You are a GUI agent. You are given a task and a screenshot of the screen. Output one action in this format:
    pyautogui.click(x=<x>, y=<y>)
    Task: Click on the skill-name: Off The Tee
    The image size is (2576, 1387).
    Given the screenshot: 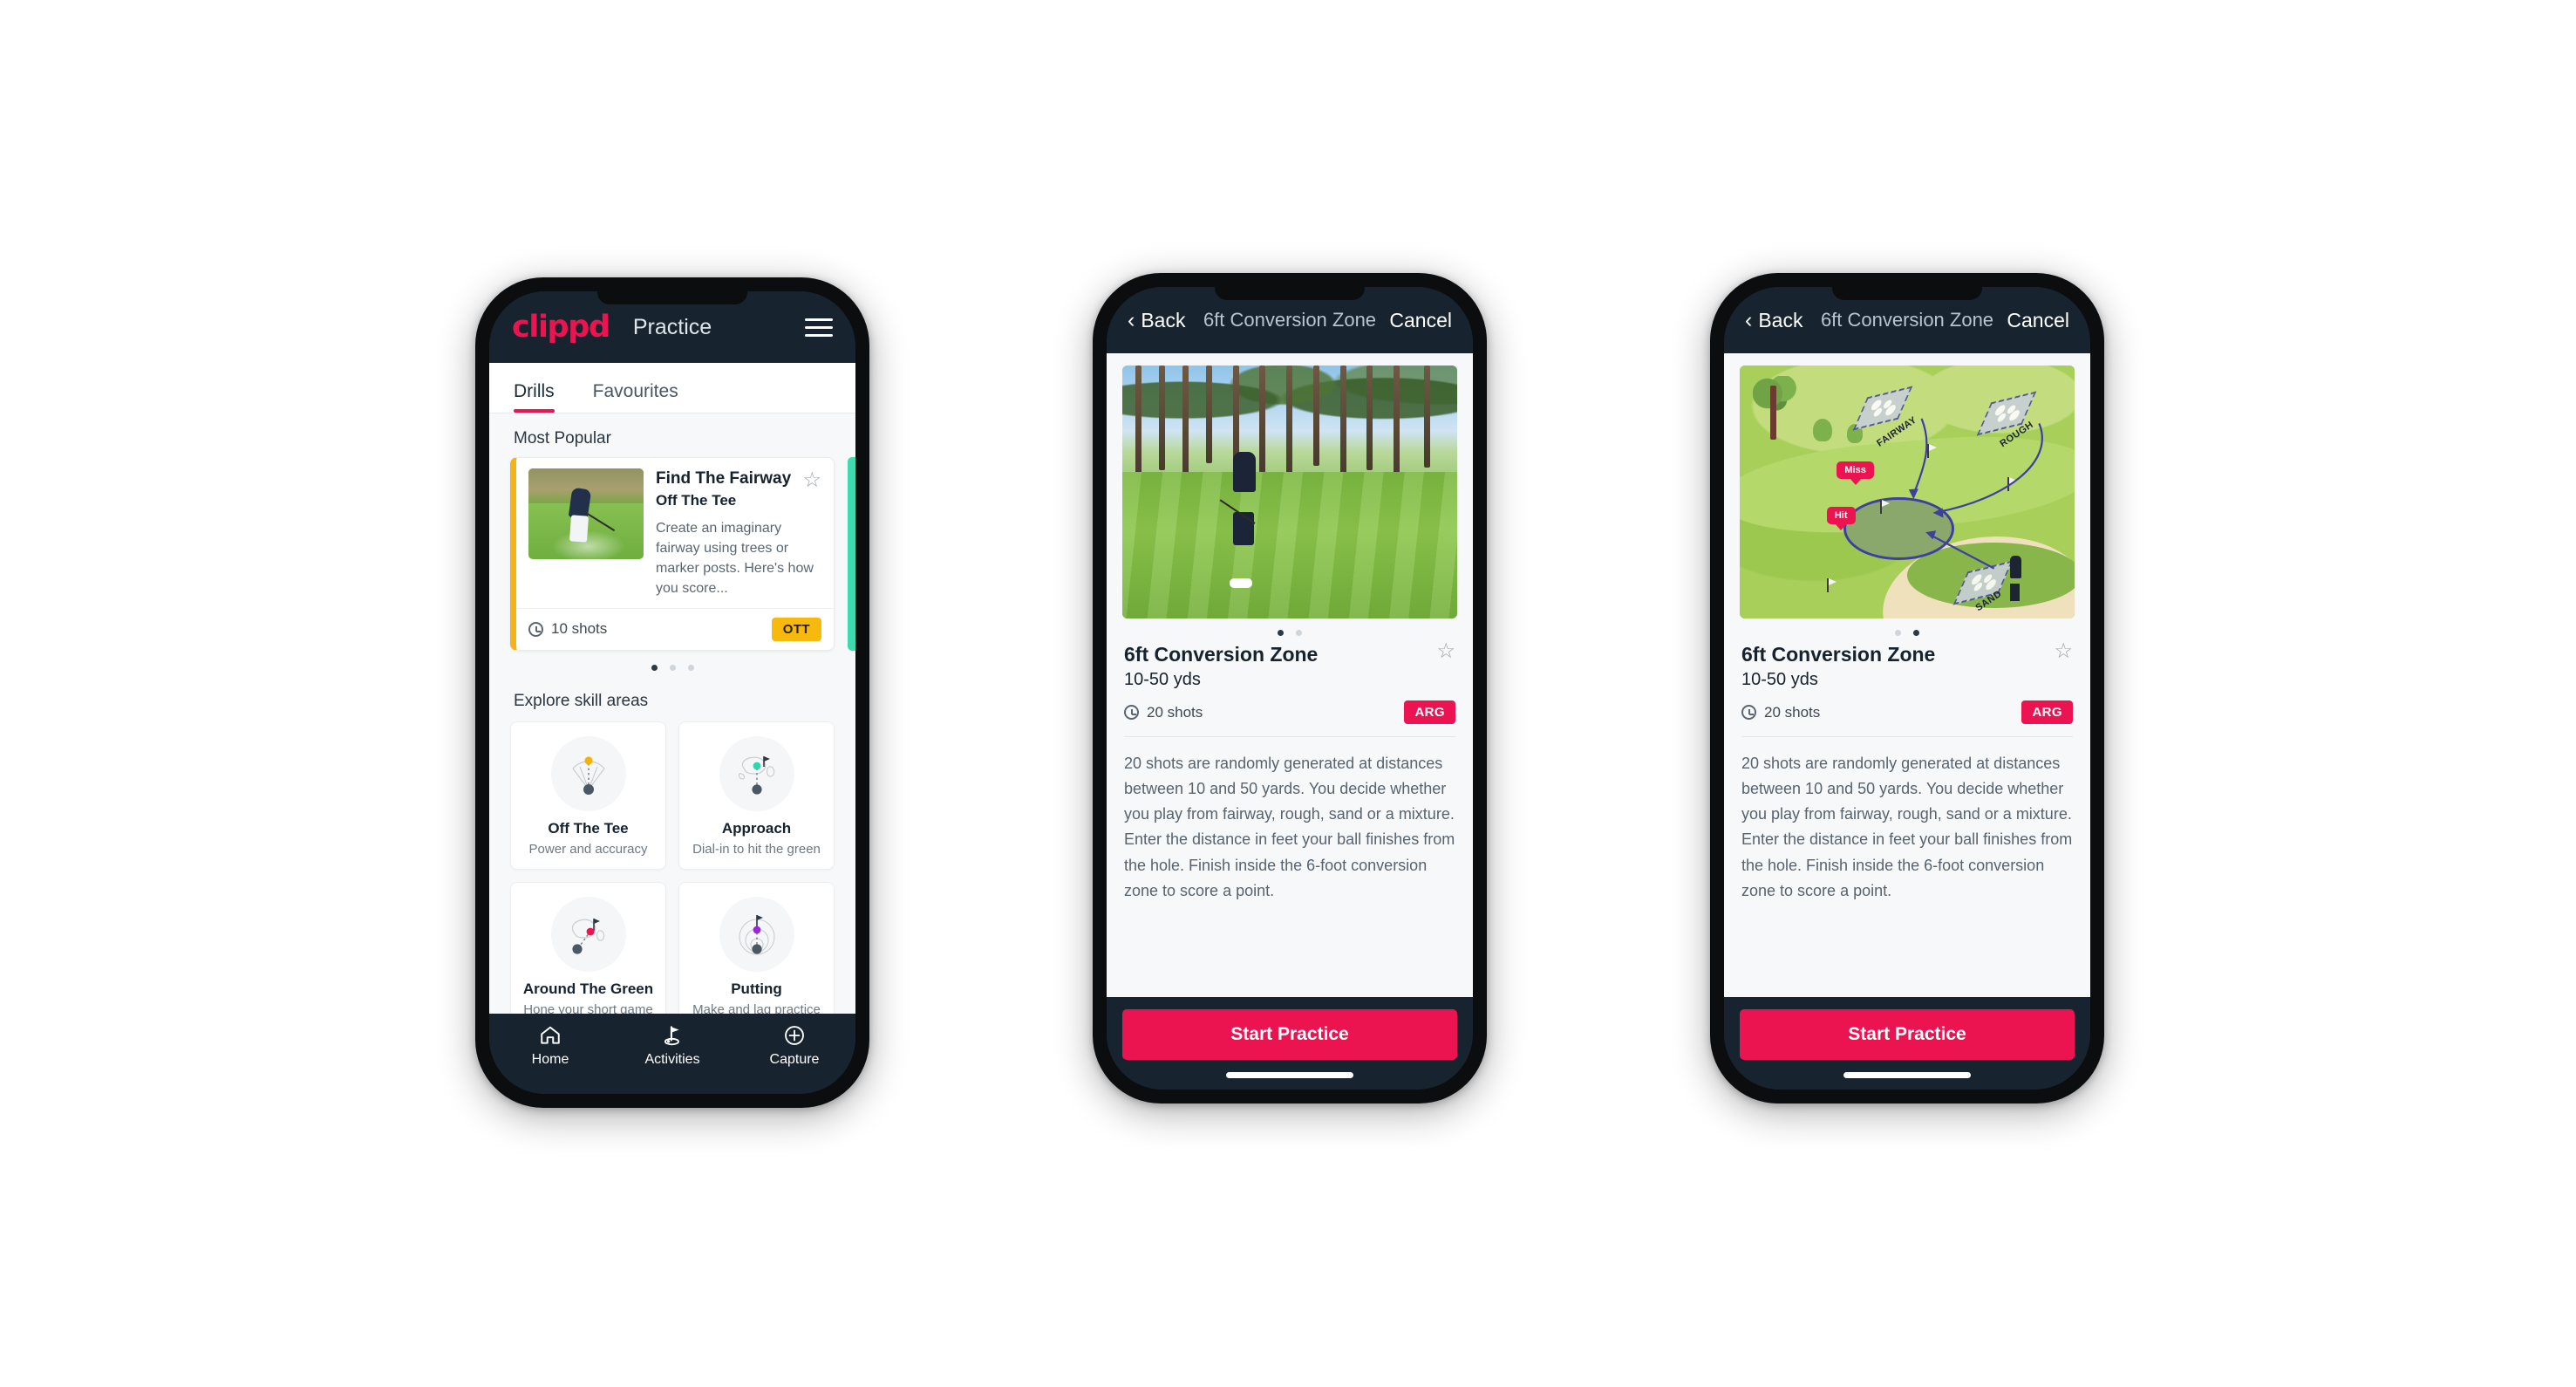 What is the action you would take?
    pyautogui.click(x=588, y=828)
    